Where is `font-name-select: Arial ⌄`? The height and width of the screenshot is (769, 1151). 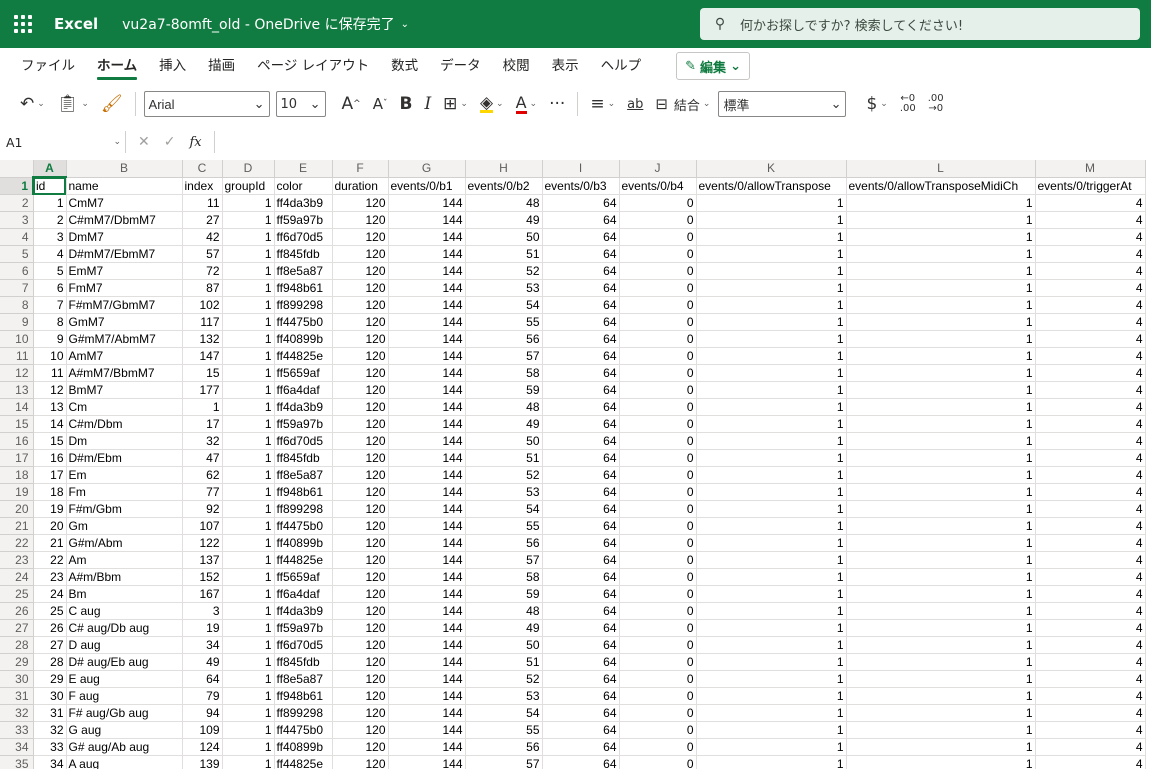 font-name-select: Arial ⌄ is located at coordinates (206, 104).